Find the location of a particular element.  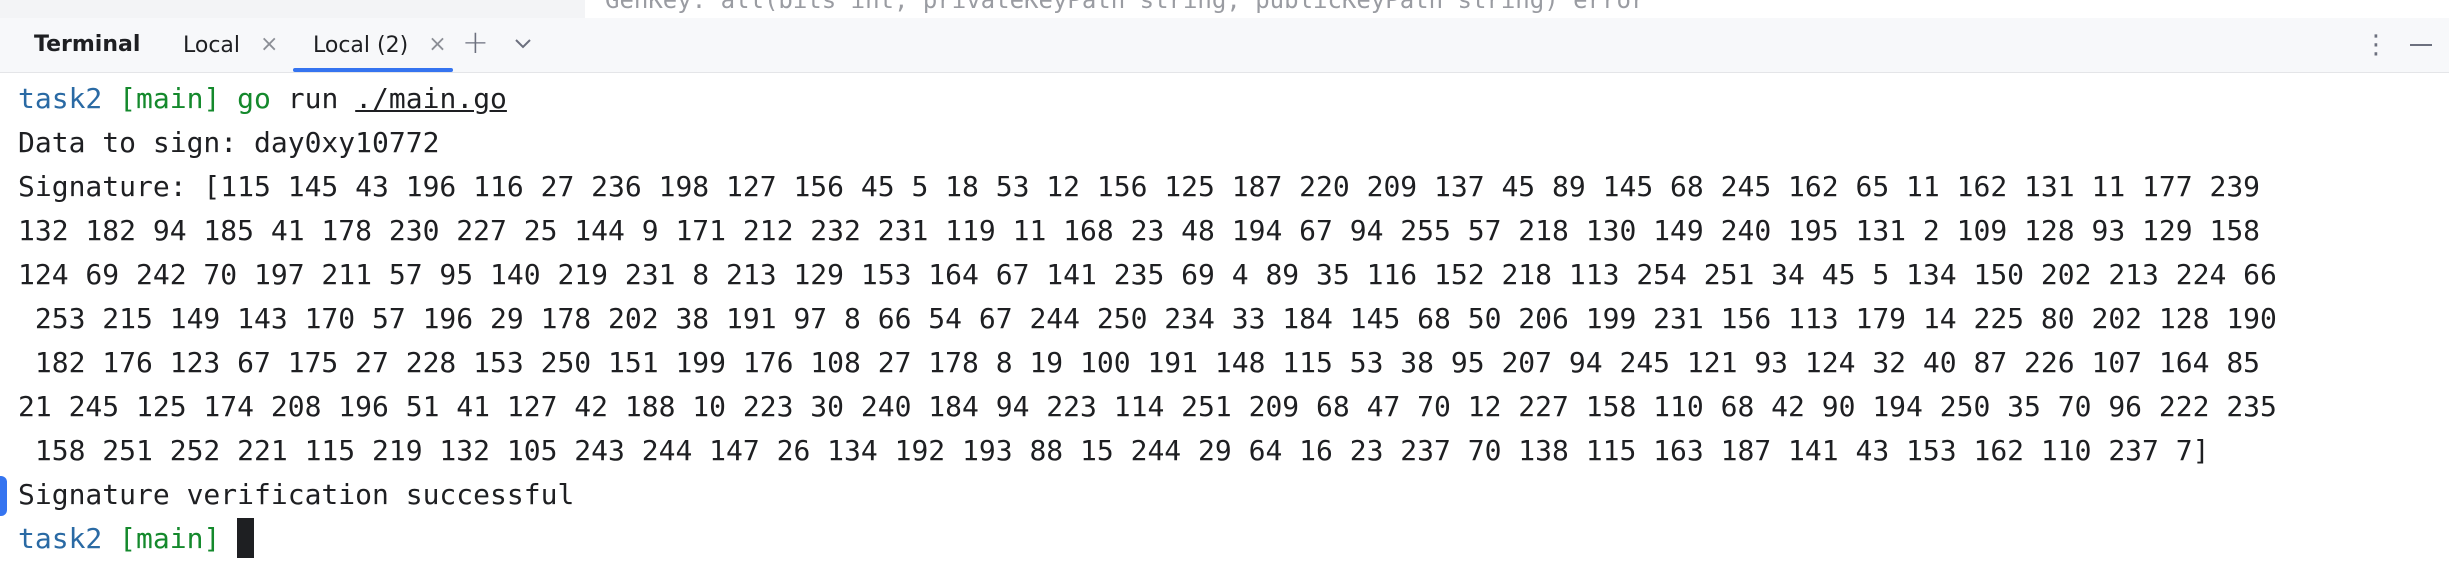

output-line: Data to sign: day0xy10772 is located at coordinates (229, 142).